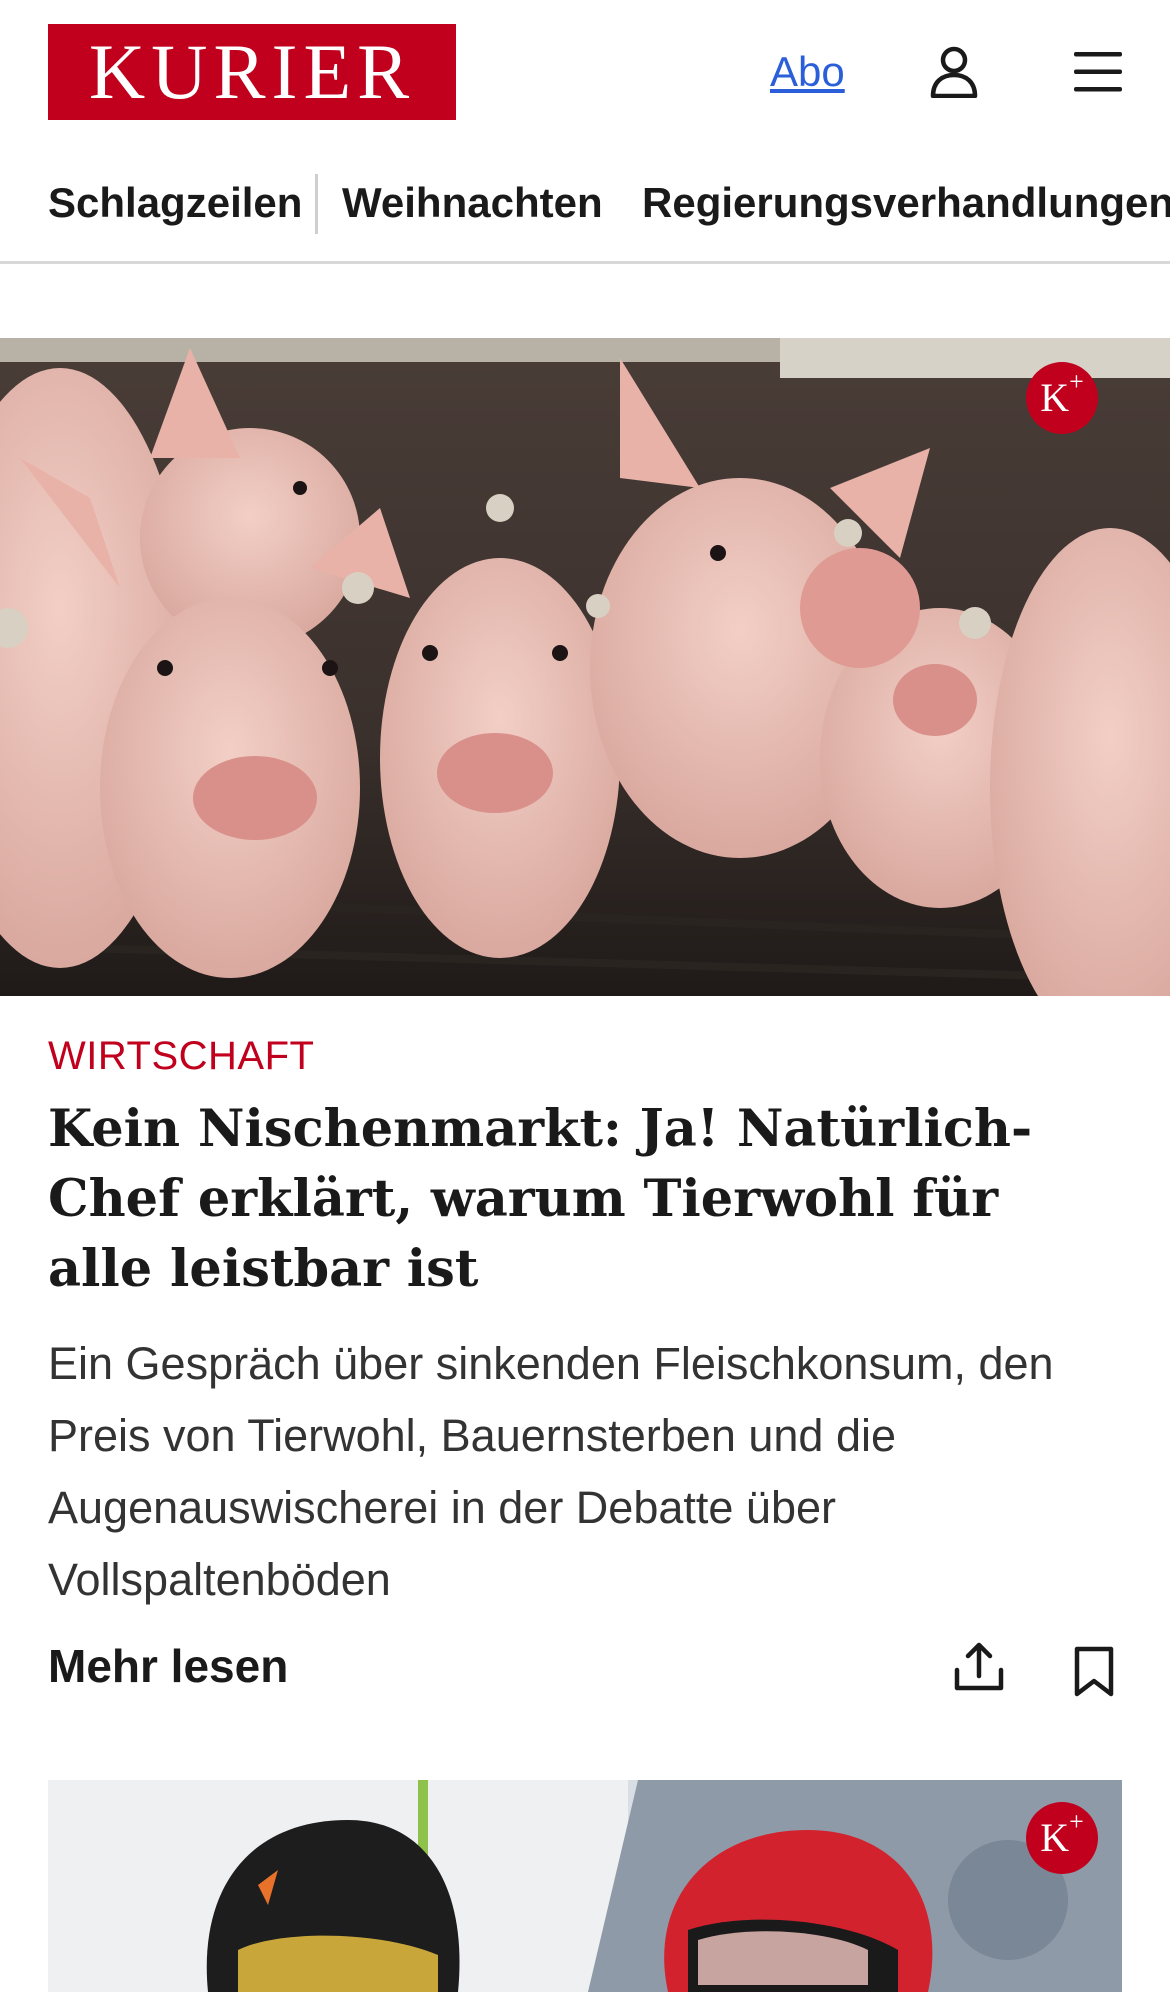 This screenshot has height=1992, width=1170. I want to click on abo-link: Abo, so click(807, 72).